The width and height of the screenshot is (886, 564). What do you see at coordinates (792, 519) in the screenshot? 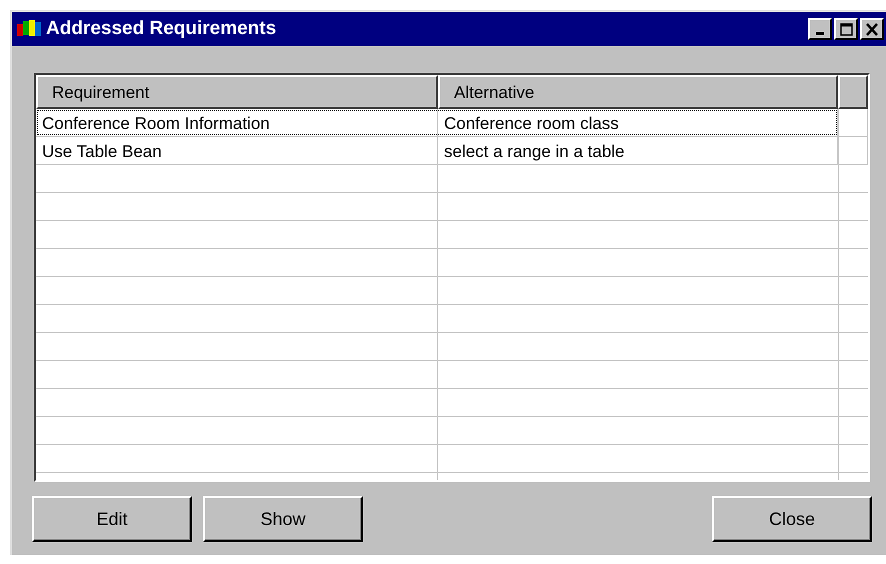
I see `dialog-button: Close` at bounding box center [792, 519].